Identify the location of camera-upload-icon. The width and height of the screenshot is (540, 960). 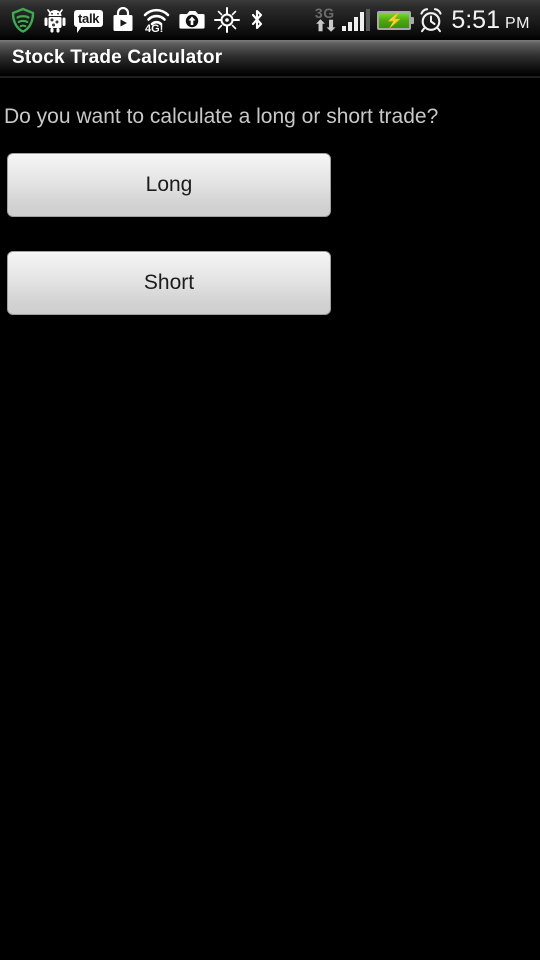
(192, 20).